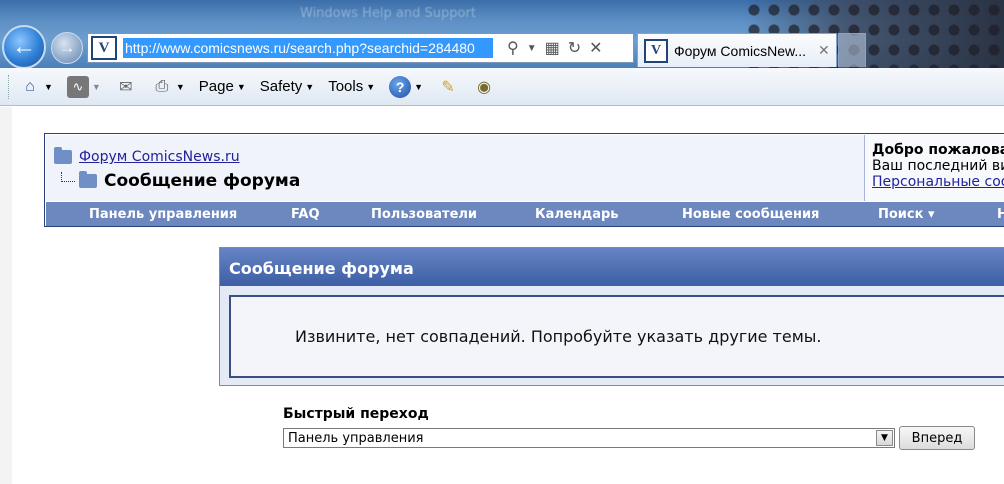  I want to click on eye-icon: ◉, so click(484, 87).